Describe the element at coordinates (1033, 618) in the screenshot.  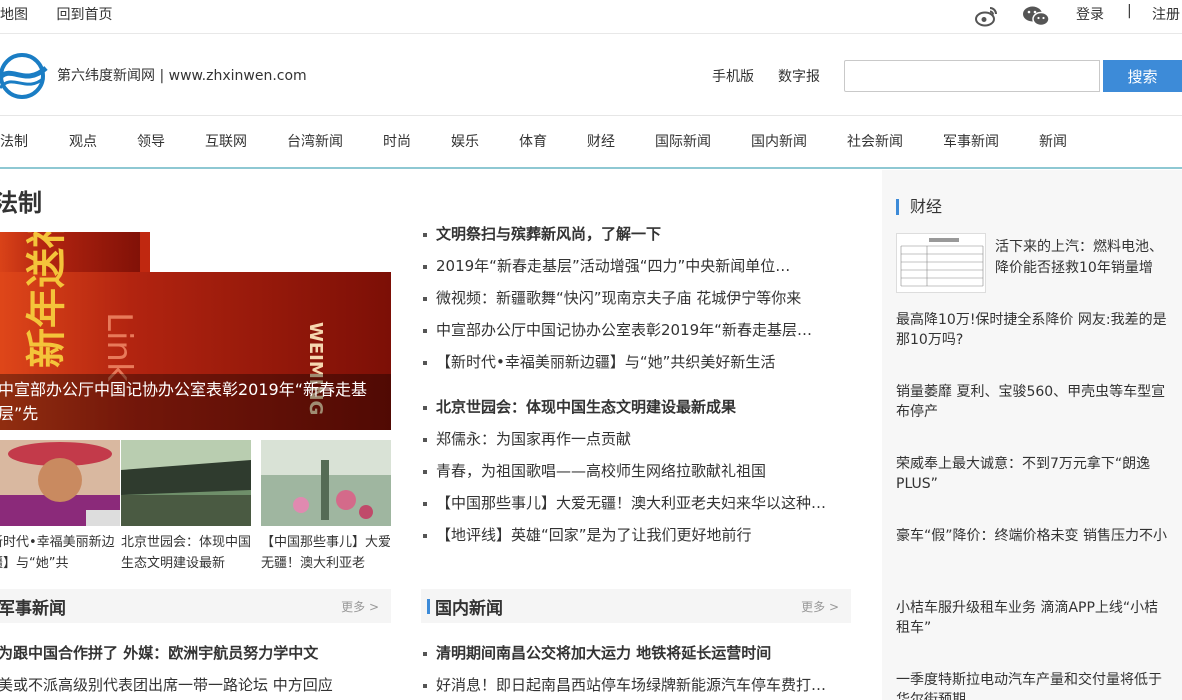
I see `list-item: 小桔车服升级租车业务 滴滴APP上线“小桔租车”` at that location.